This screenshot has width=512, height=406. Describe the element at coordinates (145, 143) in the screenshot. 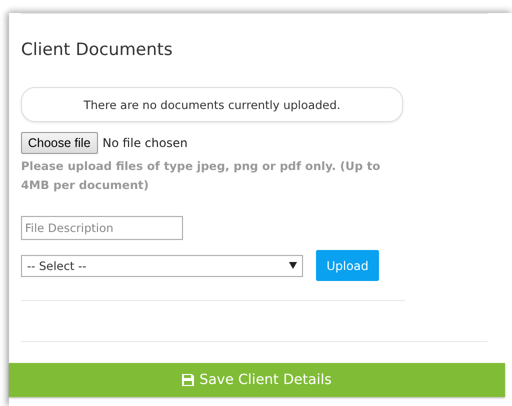

I see `file-status: No file chosen` at that location.